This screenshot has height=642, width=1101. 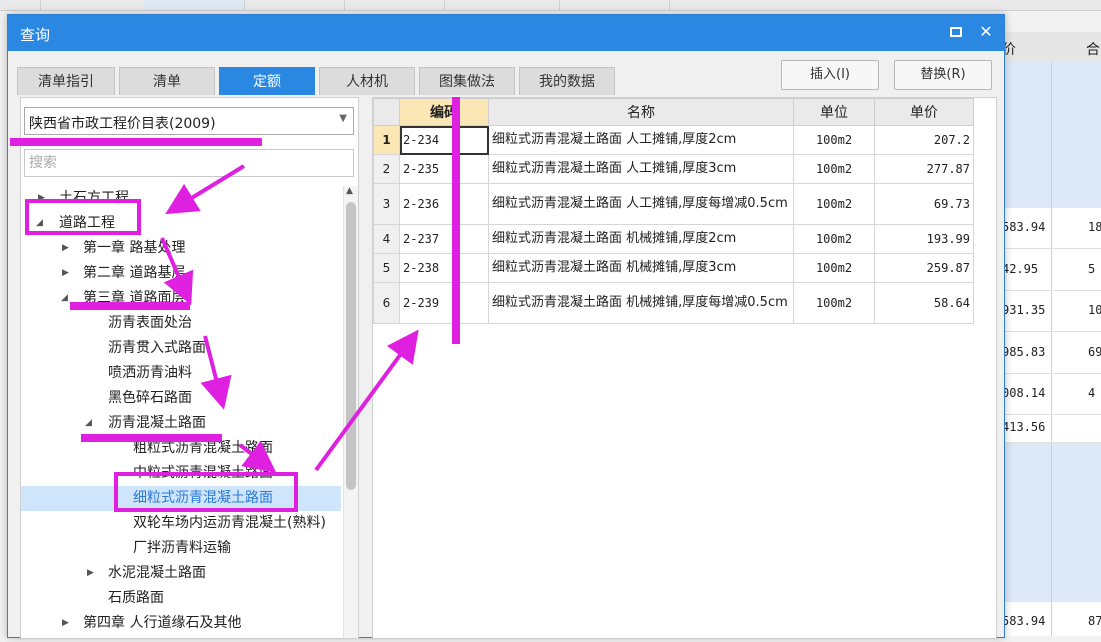 I want to click on code-cell: 2-235, so click(x=444, y=169).